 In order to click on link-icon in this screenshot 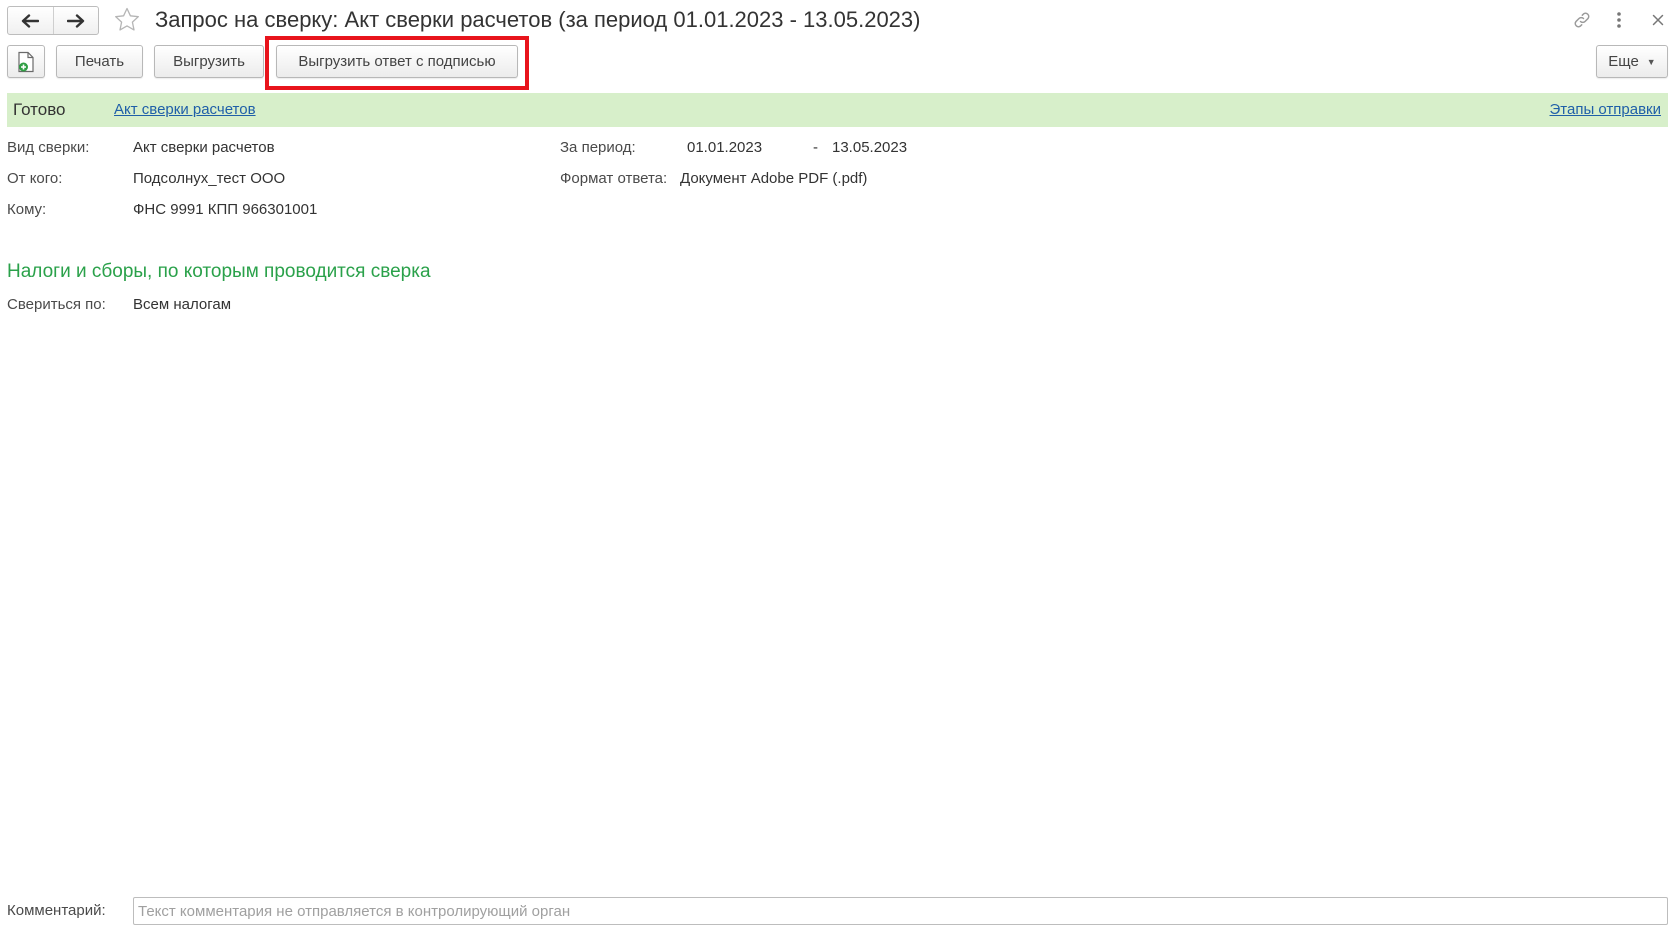, I will do `click(1582, 20)`.